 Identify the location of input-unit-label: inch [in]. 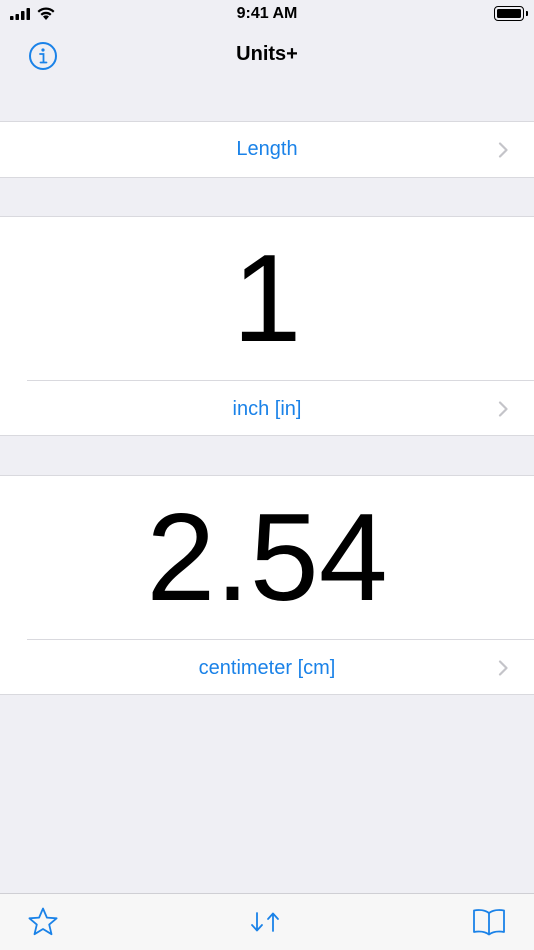
(267, 408).